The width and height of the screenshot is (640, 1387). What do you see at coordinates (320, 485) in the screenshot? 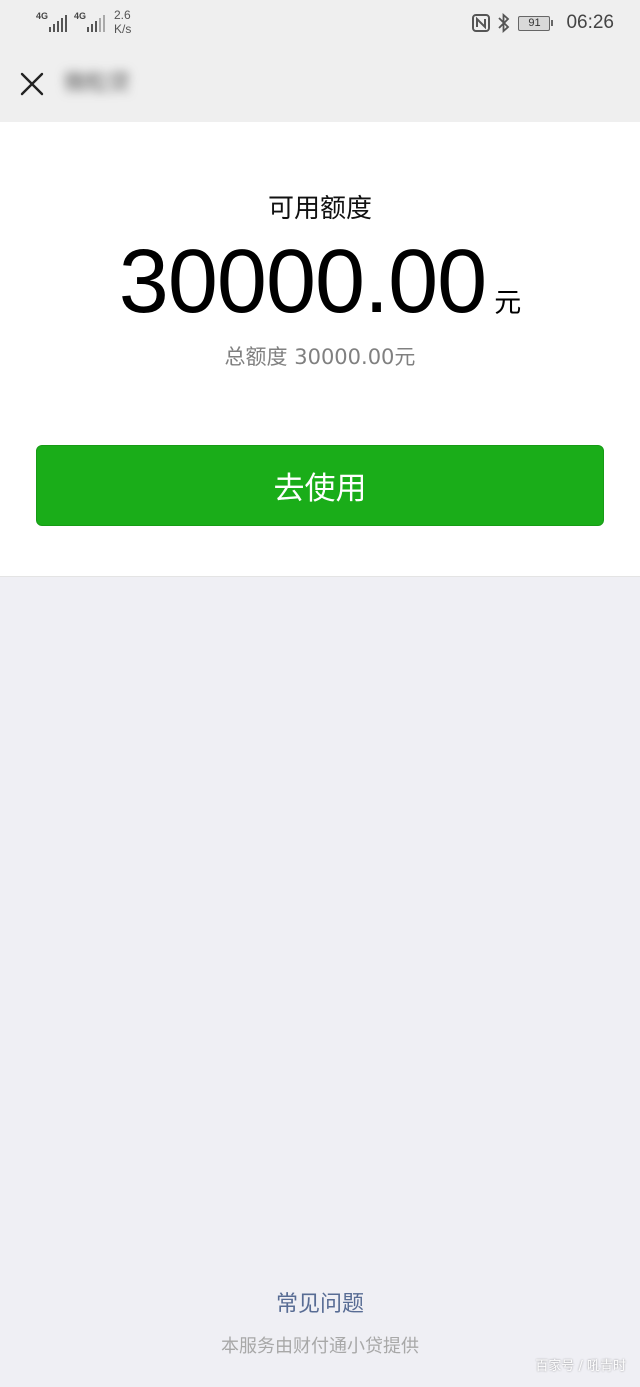
I see `use-button: 去使用` at bounding box center [320, 485].